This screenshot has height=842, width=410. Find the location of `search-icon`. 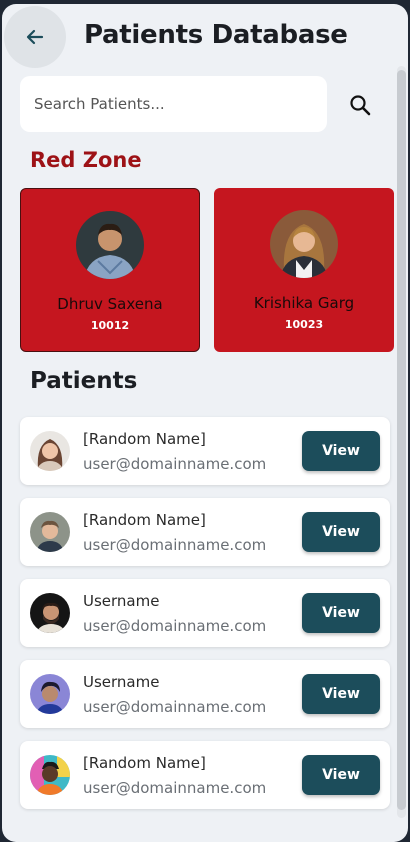

search-icon is located at coordinates (360, 105).